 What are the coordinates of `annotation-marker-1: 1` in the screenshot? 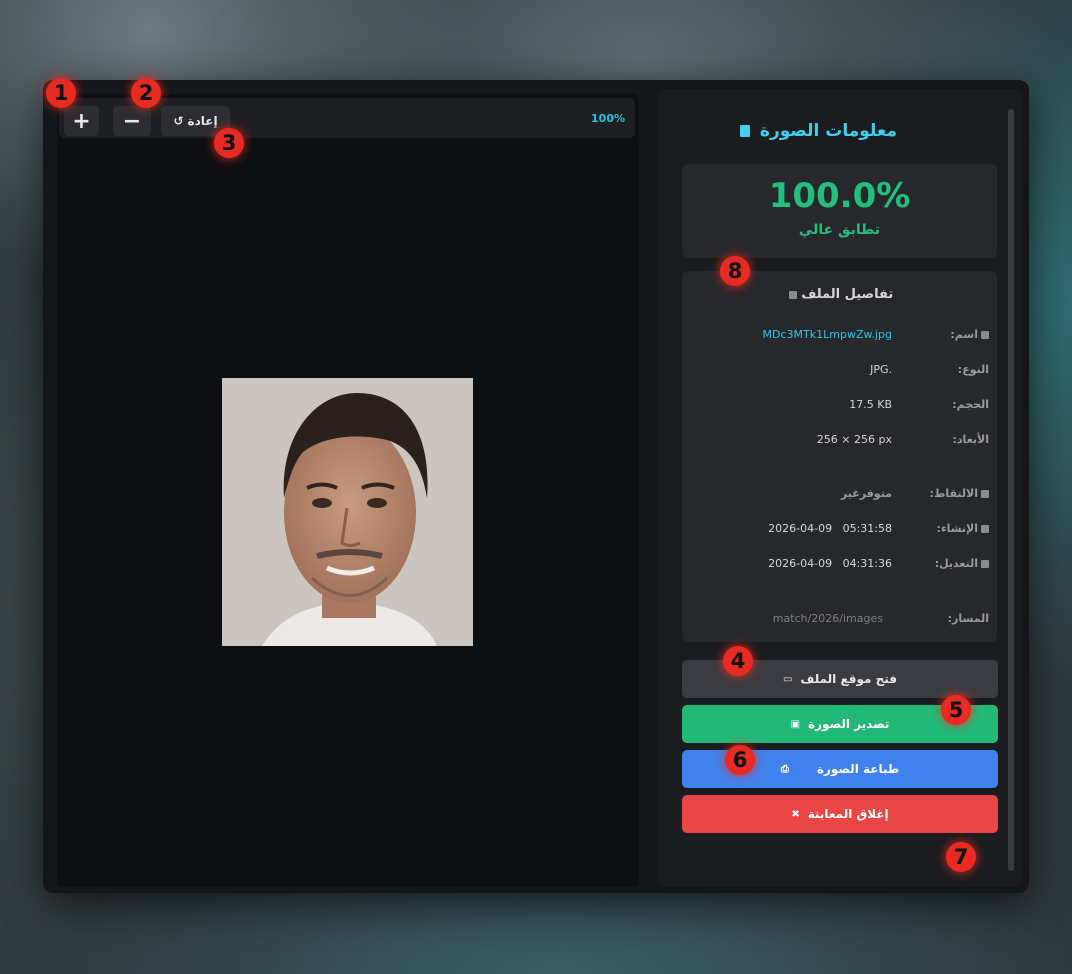 It's located at (61, 93).